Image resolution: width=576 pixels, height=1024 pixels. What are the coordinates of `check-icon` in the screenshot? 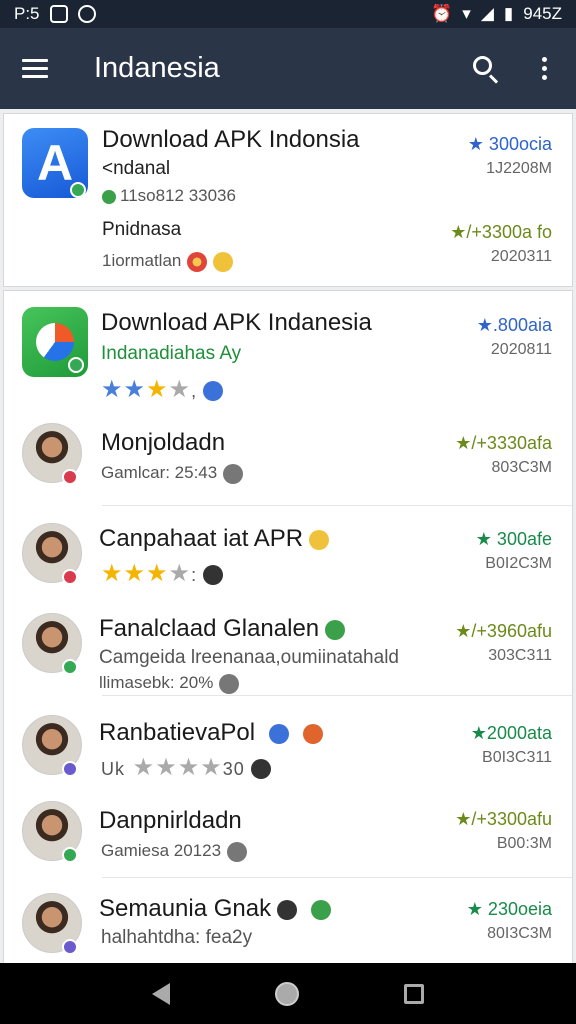 It's located at (335, 629).